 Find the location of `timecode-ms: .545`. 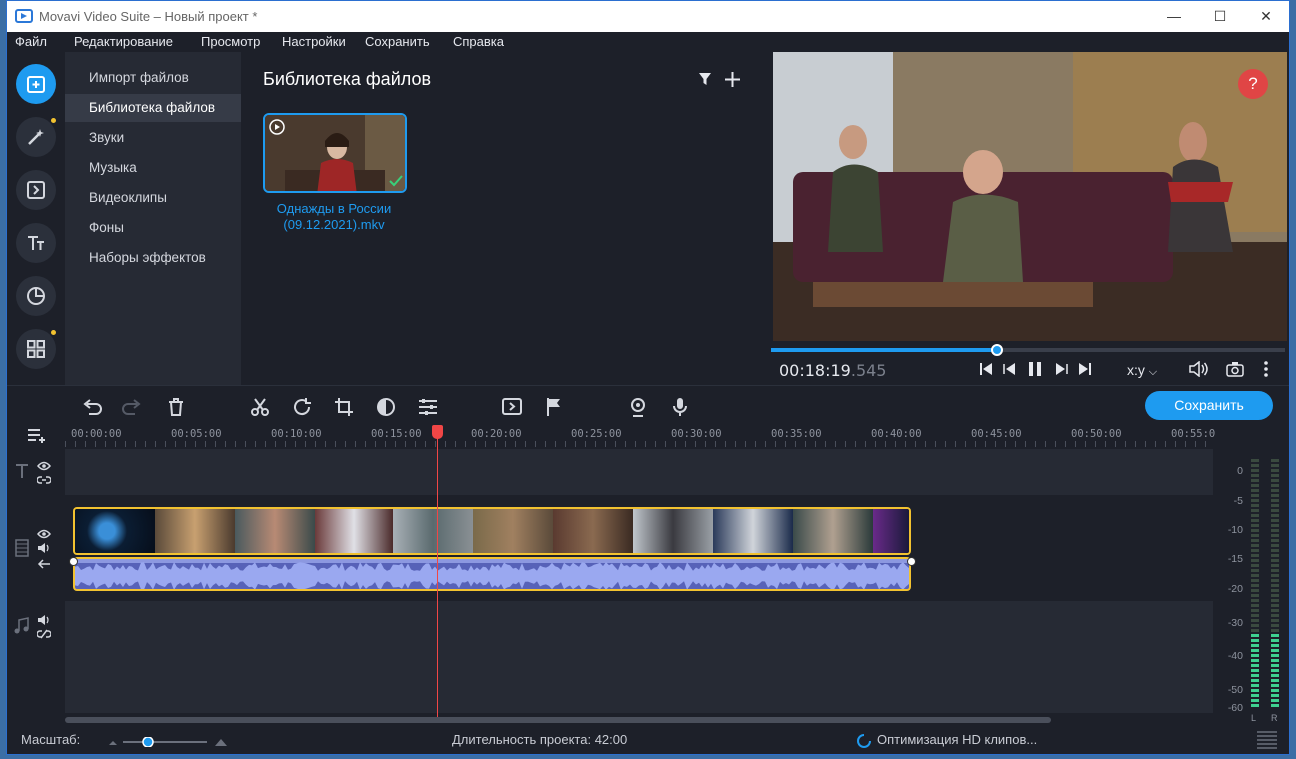

timecode-ms: .545 is located at coordinates (868, 370).